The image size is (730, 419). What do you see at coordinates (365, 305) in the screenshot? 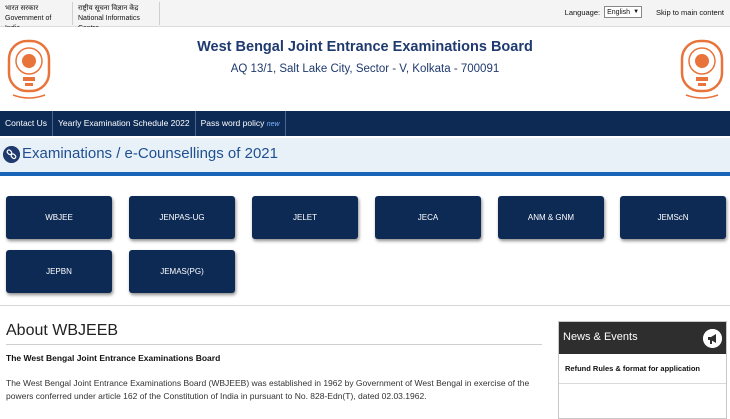
I see `section-divider` at bounding box center [365, 305].